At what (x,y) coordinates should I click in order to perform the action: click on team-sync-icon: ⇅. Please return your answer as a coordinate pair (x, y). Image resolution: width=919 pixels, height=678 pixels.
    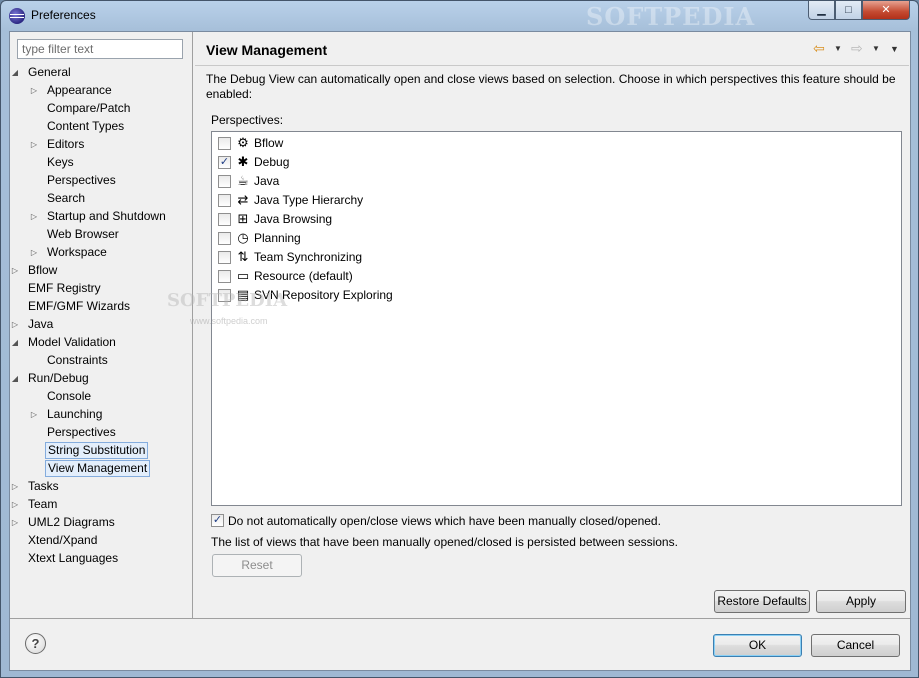
    Looking at the image, I should click on (243, 256).